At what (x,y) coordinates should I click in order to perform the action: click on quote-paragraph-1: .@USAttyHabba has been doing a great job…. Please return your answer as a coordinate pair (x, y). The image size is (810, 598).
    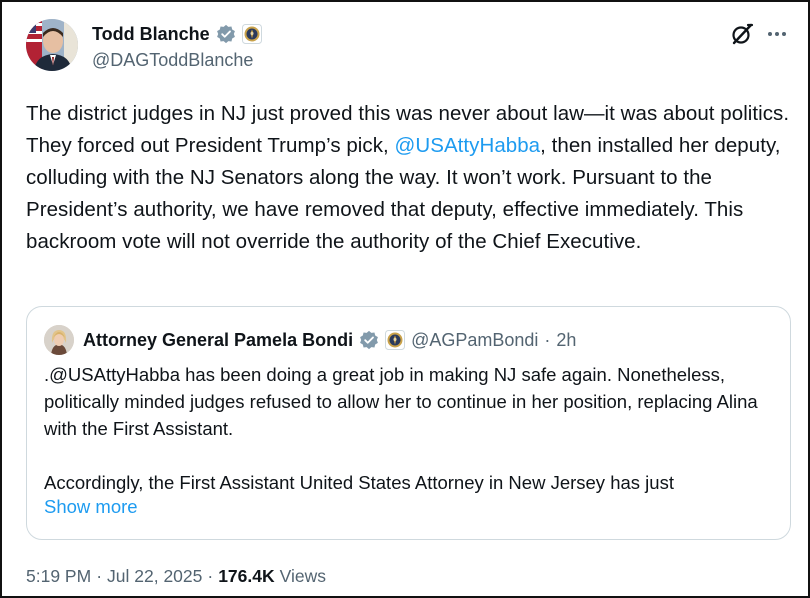
    Looking at the image, I should click on (401, 401).